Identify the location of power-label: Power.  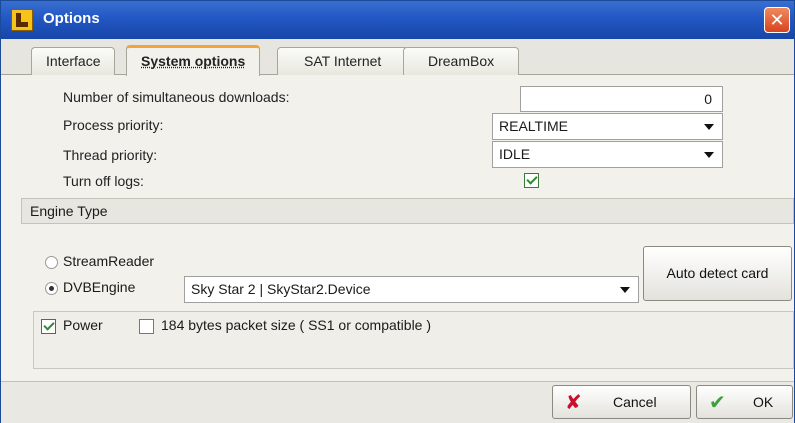
(83, 325).